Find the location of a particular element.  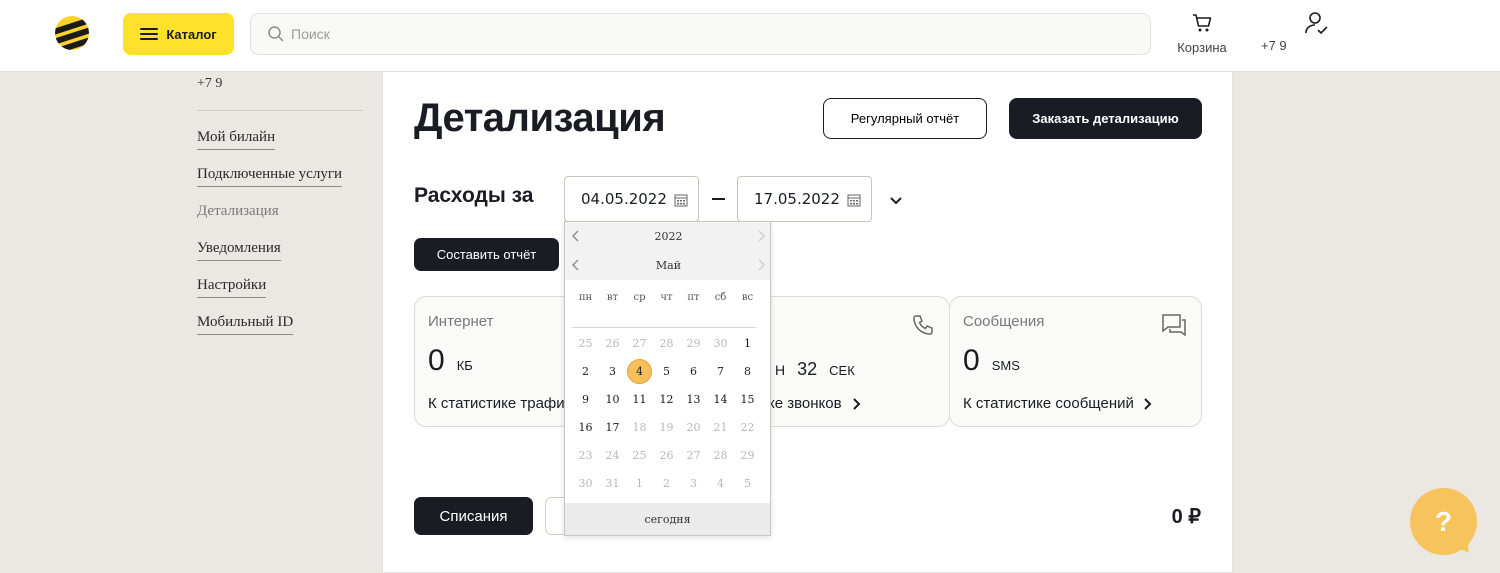

internet-usage: 0 КБ is located at coordinates (450, 361).